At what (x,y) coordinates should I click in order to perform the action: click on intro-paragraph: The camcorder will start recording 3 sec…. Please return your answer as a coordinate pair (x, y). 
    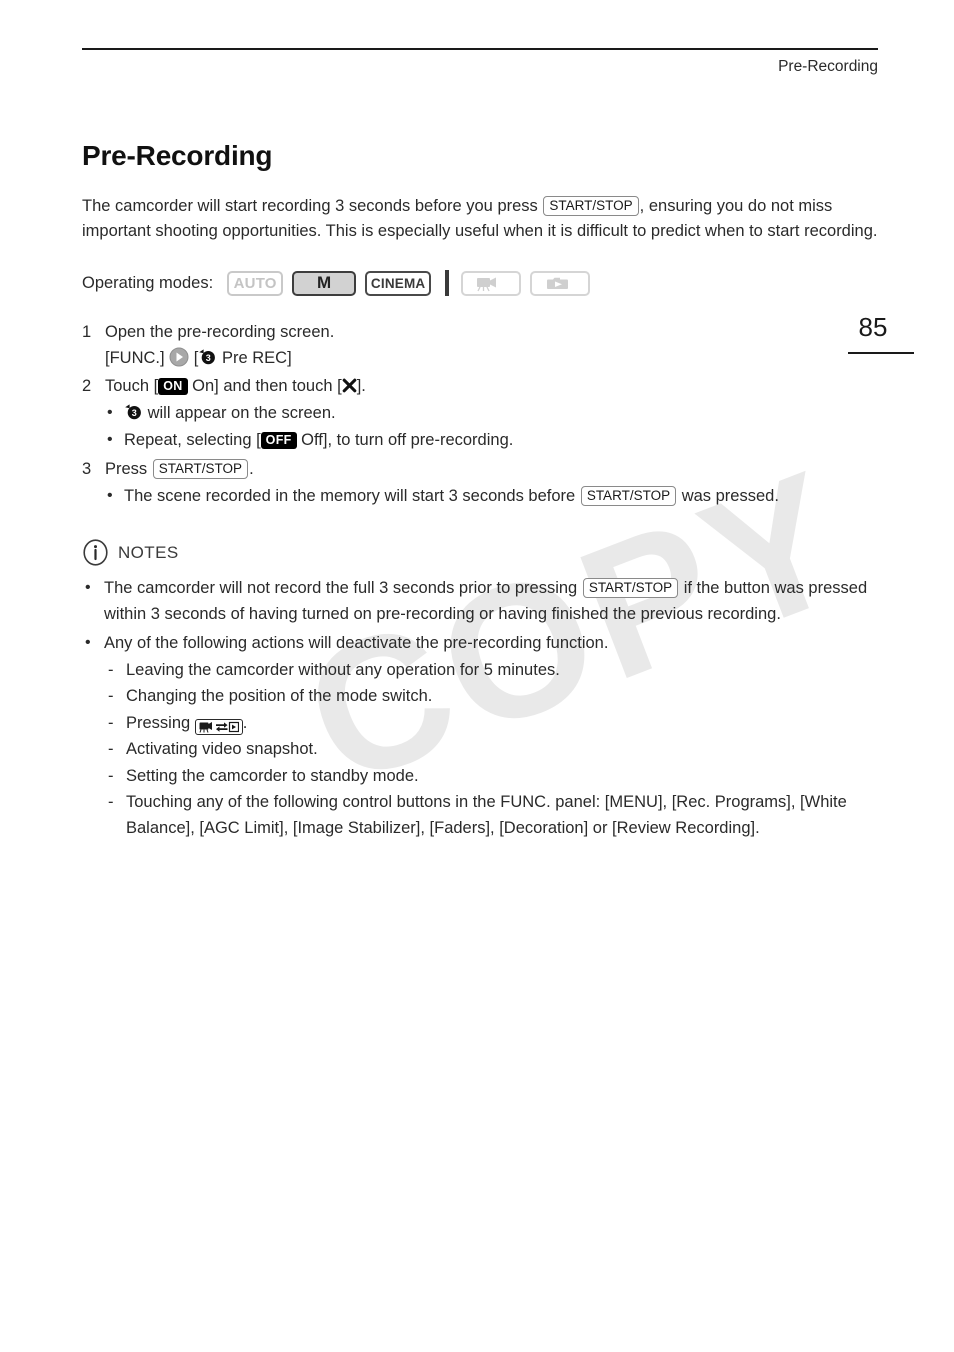
    Looking at the image, I should click on (482, 219).